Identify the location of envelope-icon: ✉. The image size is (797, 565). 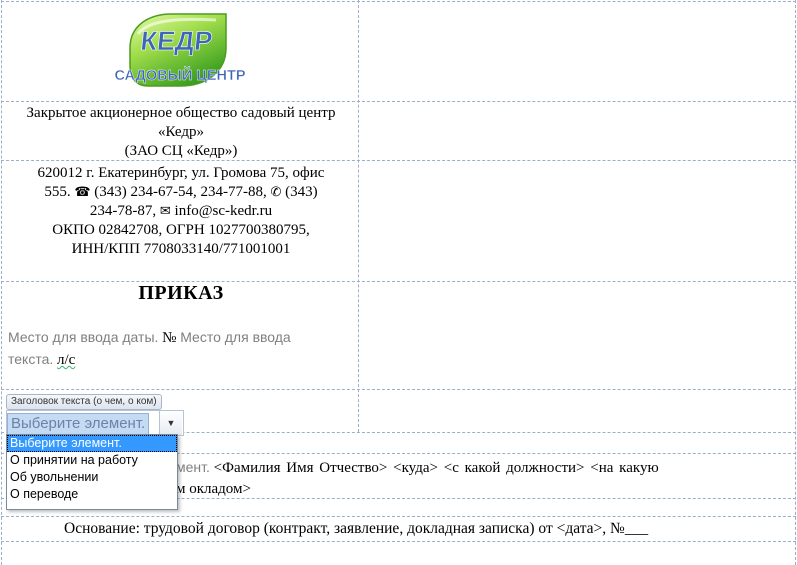
(165, 211).